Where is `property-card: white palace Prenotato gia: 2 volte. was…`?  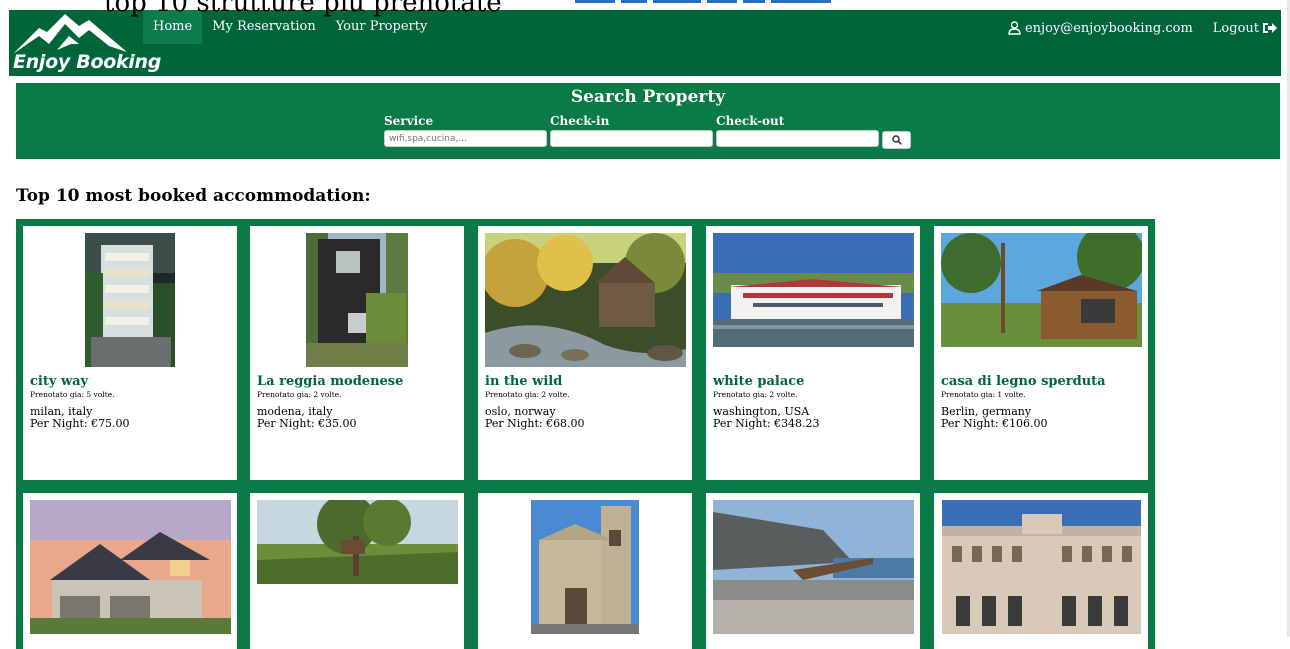 property-card: white palace Prenotato gia: 2 volte. was… is located at coordinates (813, 353).